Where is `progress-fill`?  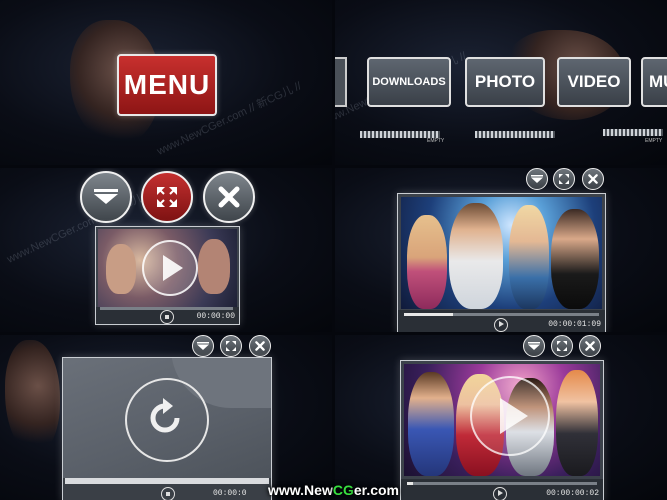 progress-fill is located at coordinates (428, 314).